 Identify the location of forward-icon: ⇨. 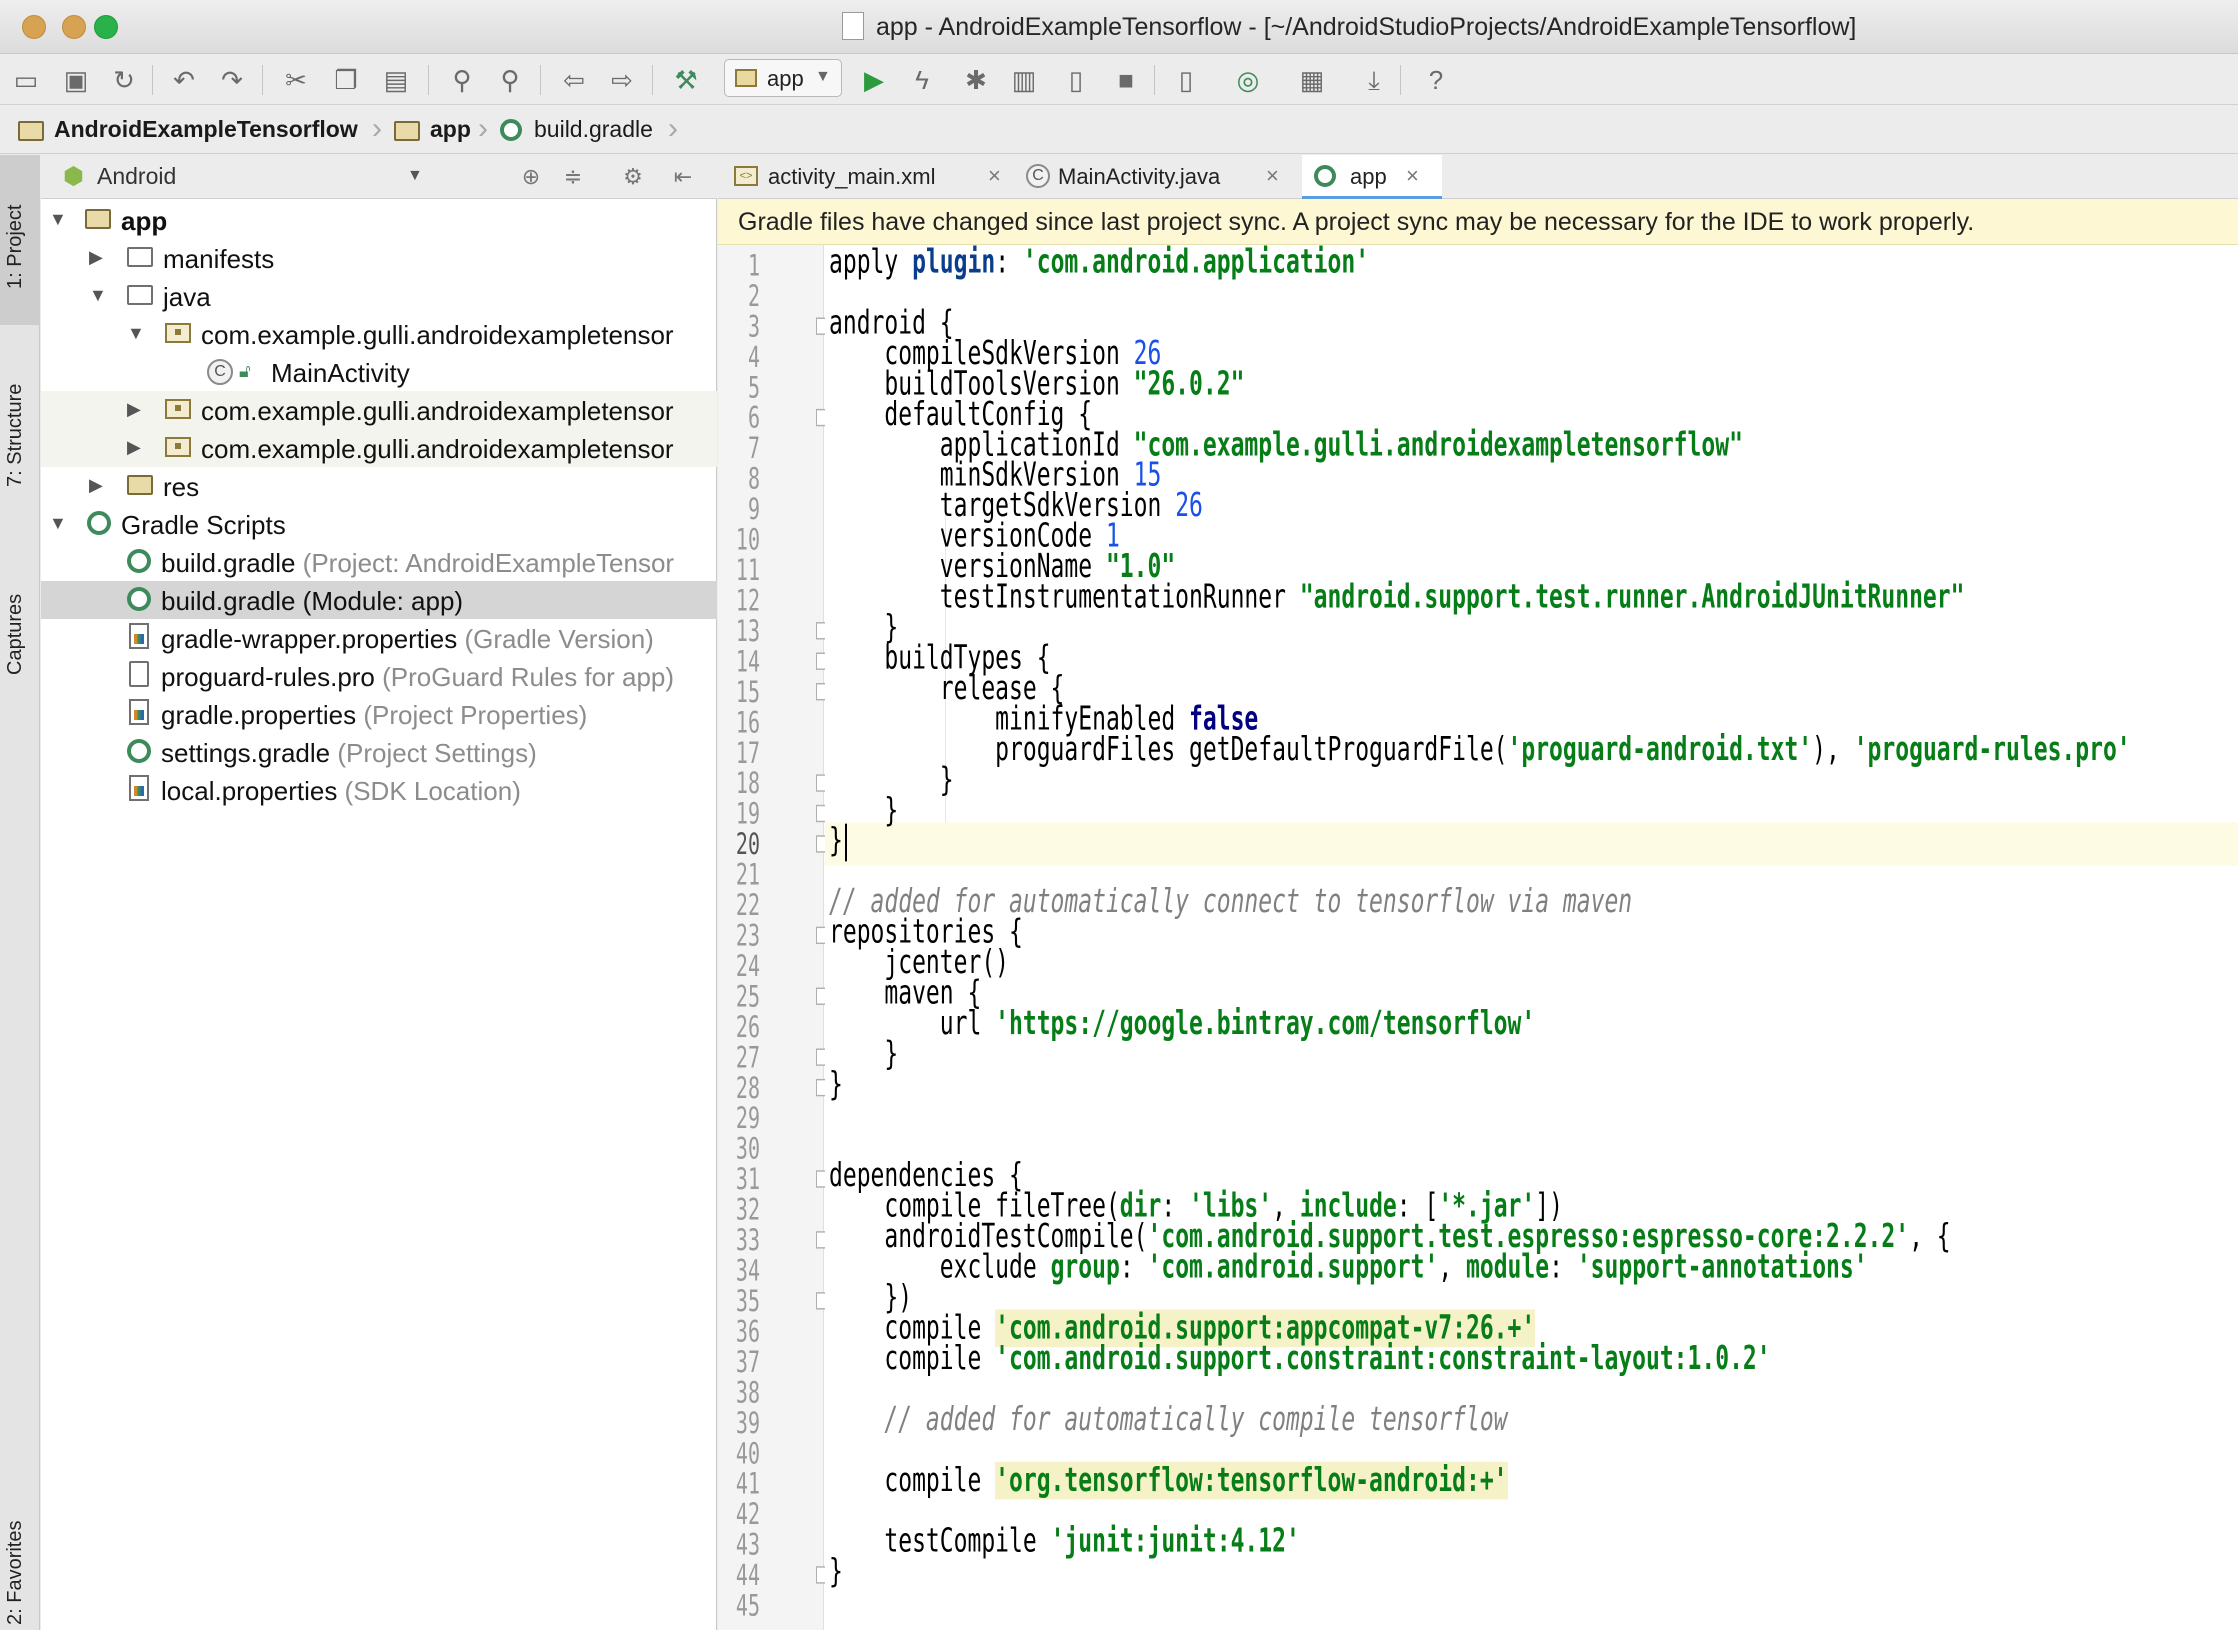
(622, 80).